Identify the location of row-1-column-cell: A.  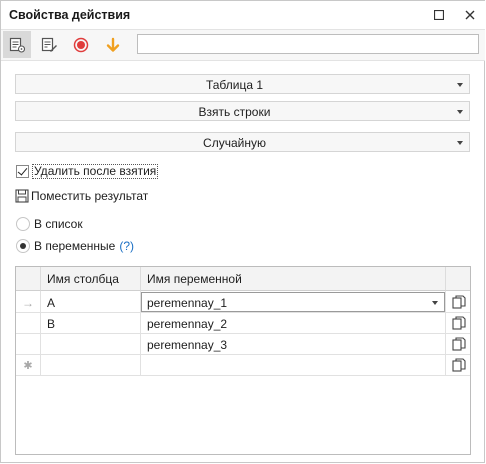
(51, 303).